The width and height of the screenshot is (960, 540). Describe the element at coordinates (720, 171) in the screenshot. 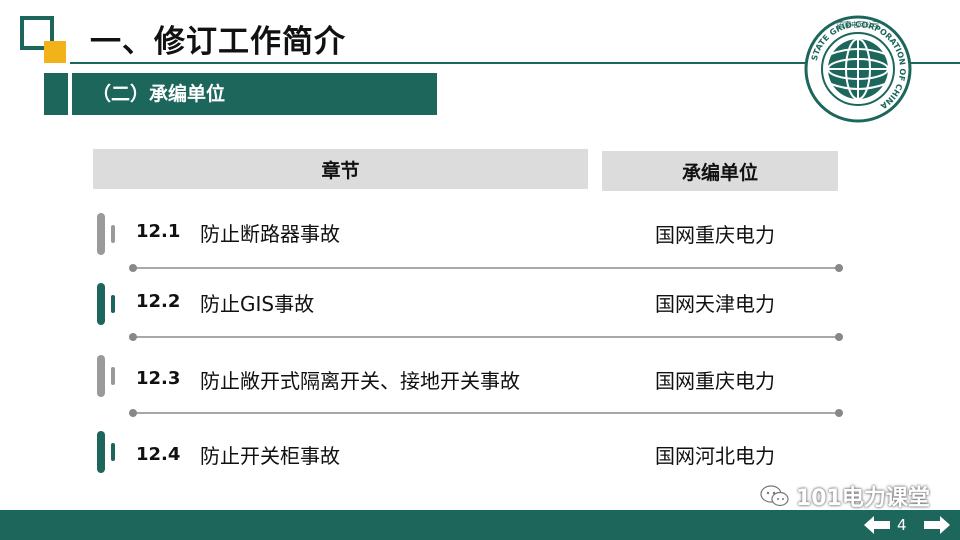

I see `header-unit: 承编单位` at that location.